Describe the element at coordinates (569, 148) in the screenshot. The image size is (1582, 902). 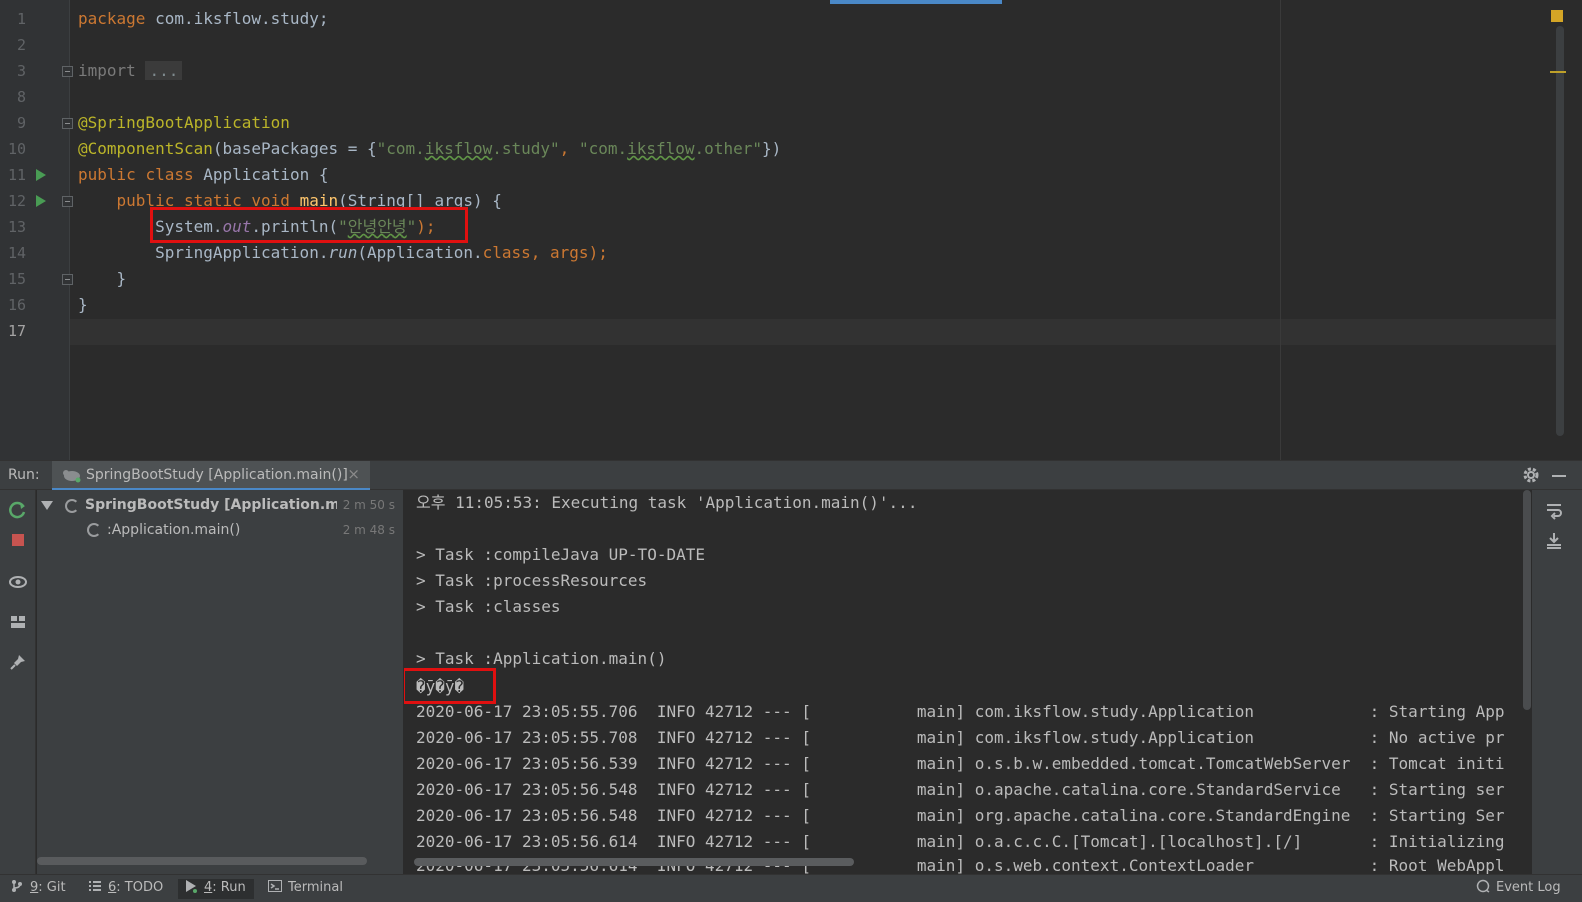
I see `code-token: ,` at that location.